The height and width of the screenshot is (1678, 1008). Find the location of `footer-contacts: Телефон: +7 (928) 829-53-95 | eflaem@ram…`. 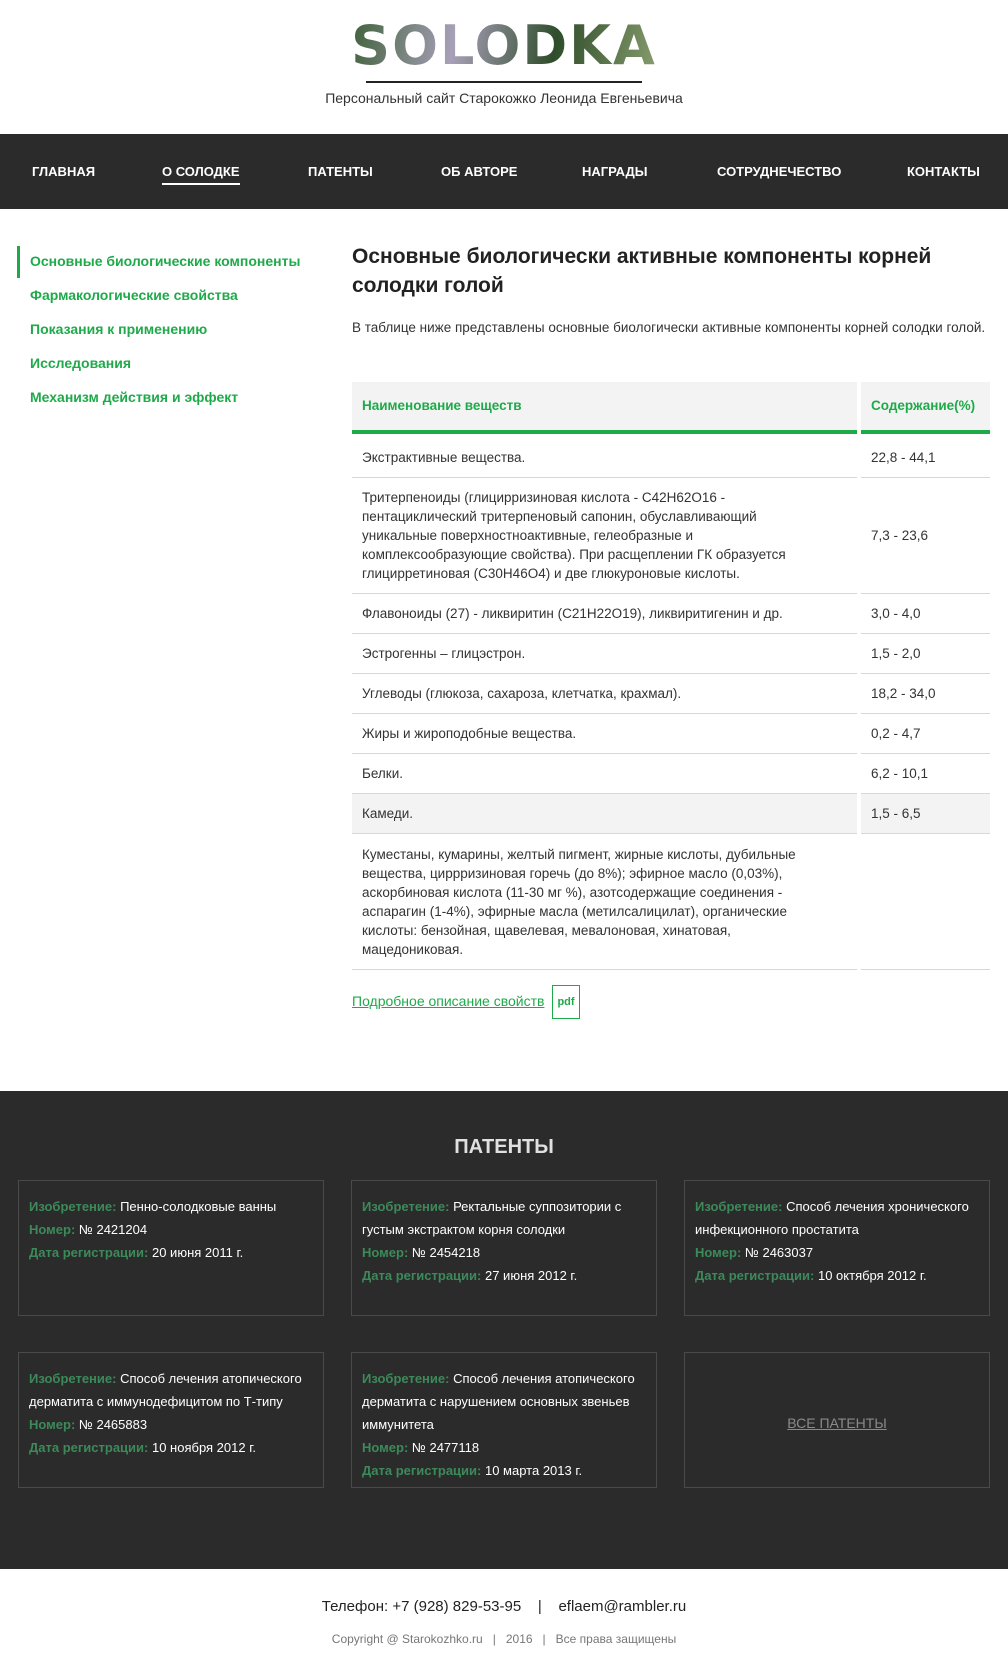

footer-contacts: Телефон: +7 (928) 829-53-95 | eflaem@ram… is located at coordinates (504, 1606).